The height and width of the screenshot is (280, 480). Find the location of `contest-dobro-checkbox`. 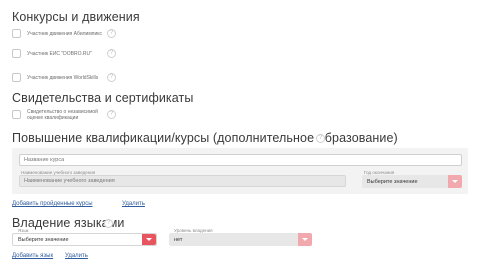

contest-dobro-checkbox is located at coordinates (16, 53).